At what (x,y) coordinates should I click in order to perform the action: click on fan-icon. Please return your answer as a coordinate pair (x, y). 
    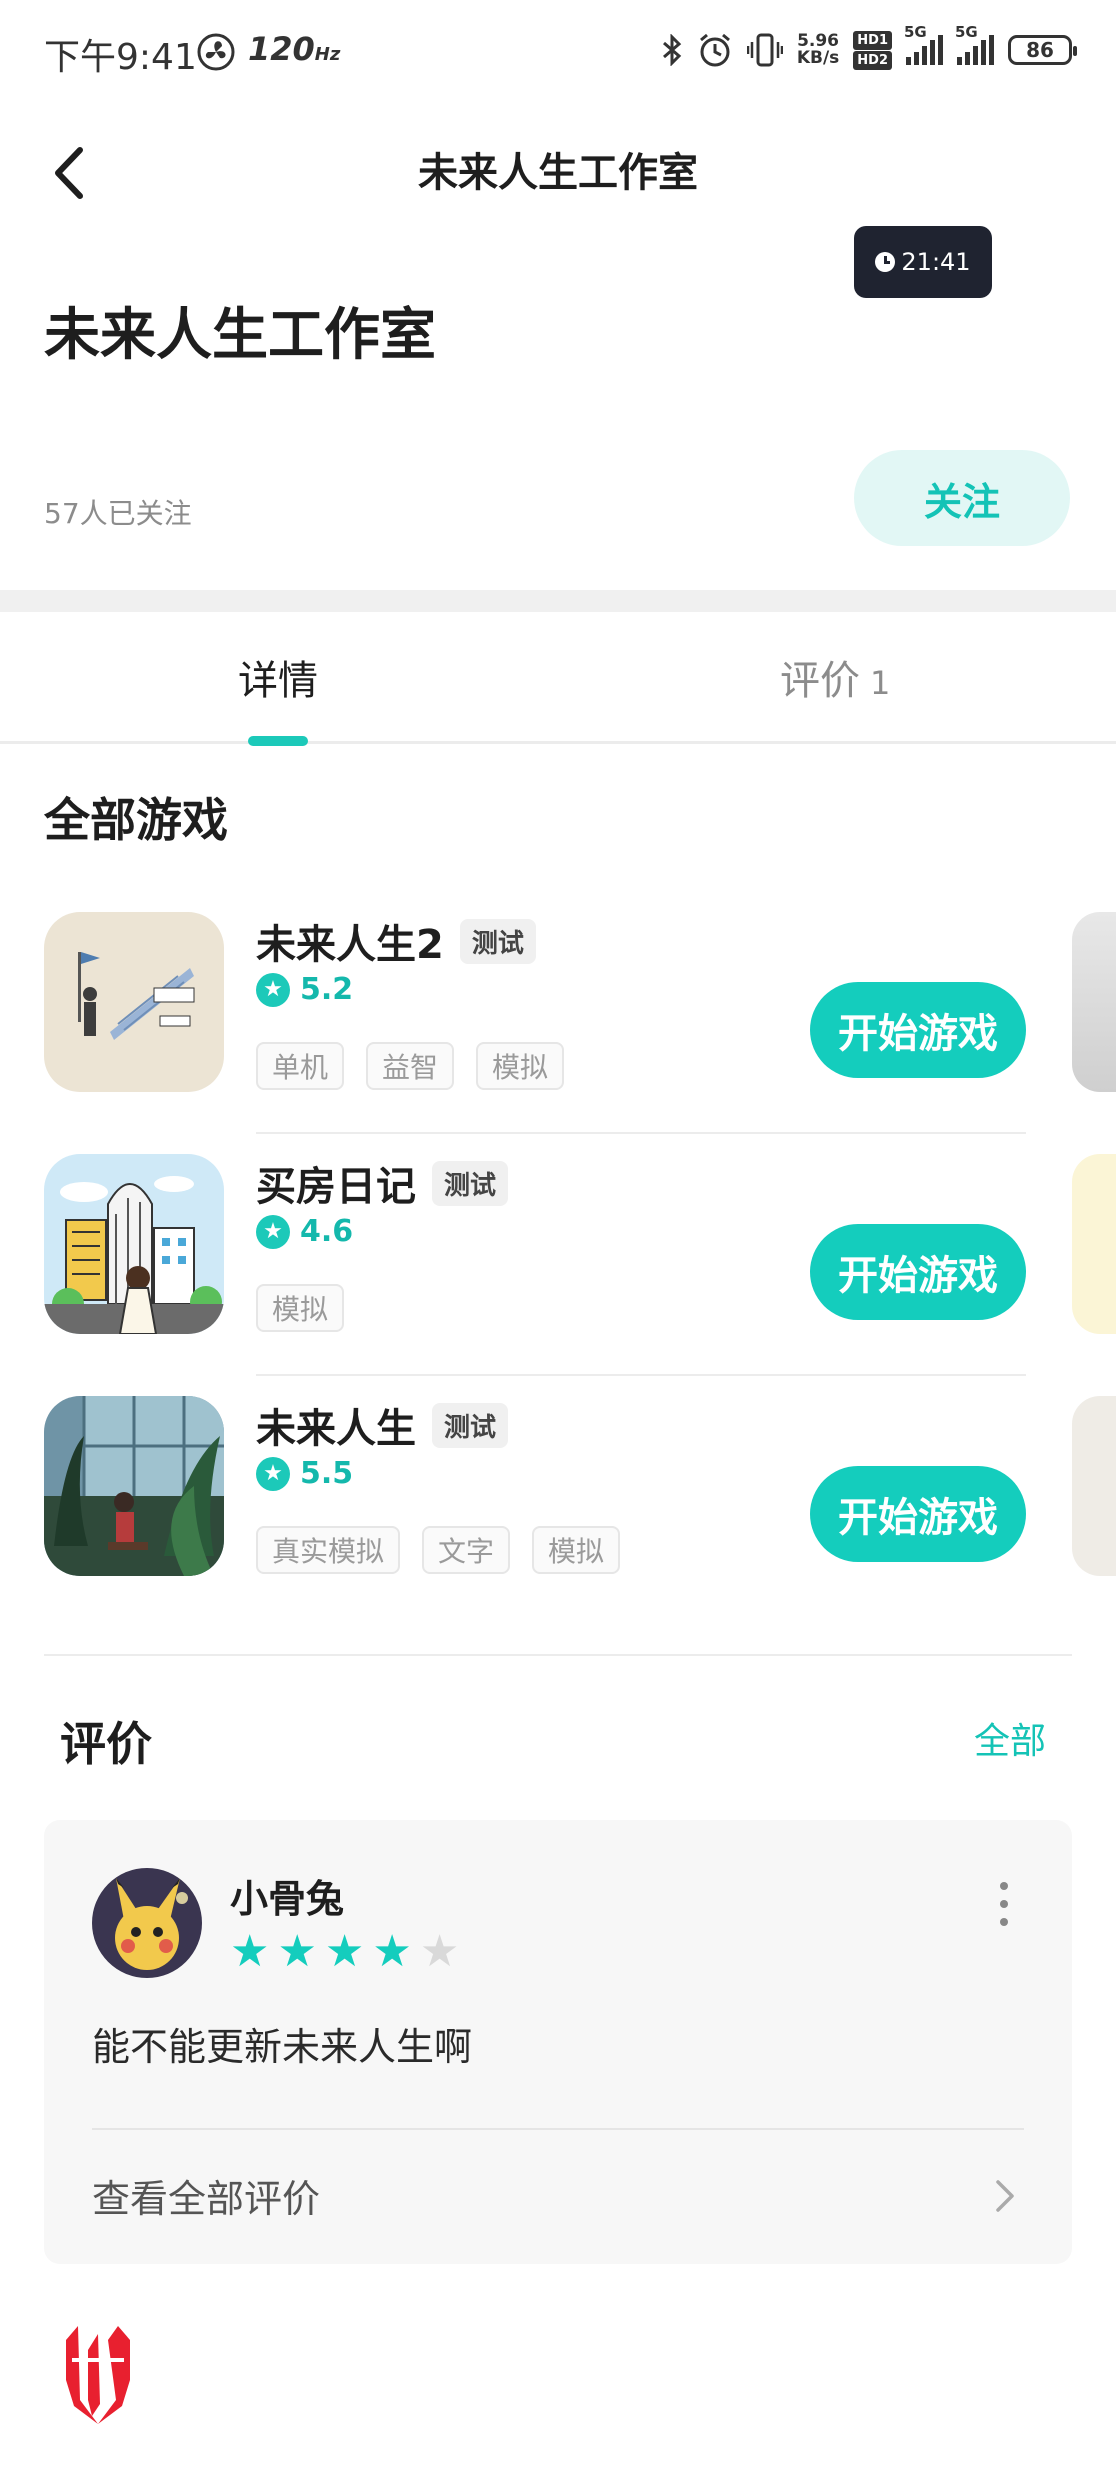
    Looking at the image, I should click on (216, 52).